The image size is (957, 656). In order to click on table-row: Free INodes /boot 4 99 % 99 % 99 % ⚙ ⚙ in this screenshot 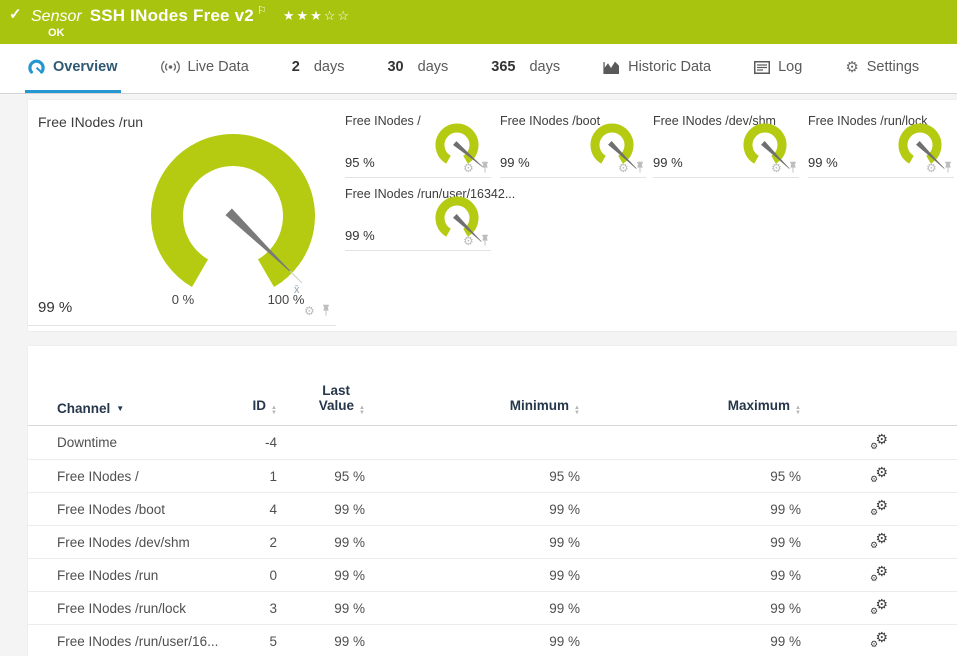, I will do `click(492, 508)`.